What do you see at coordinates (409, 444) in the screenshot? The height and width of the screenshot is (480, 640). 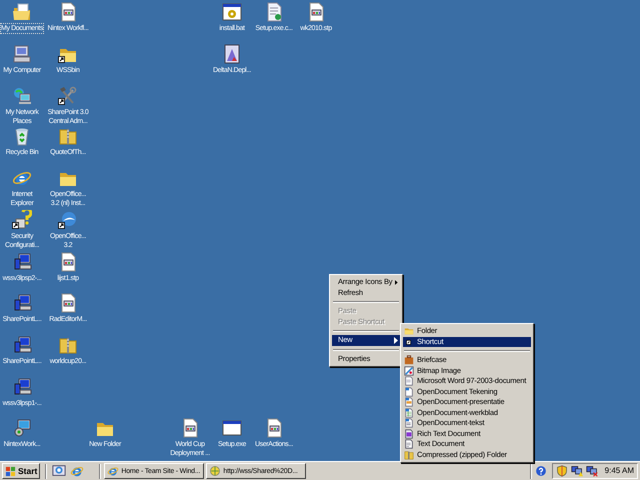 I see `text-file-icon` at bounding box center [409, 444].